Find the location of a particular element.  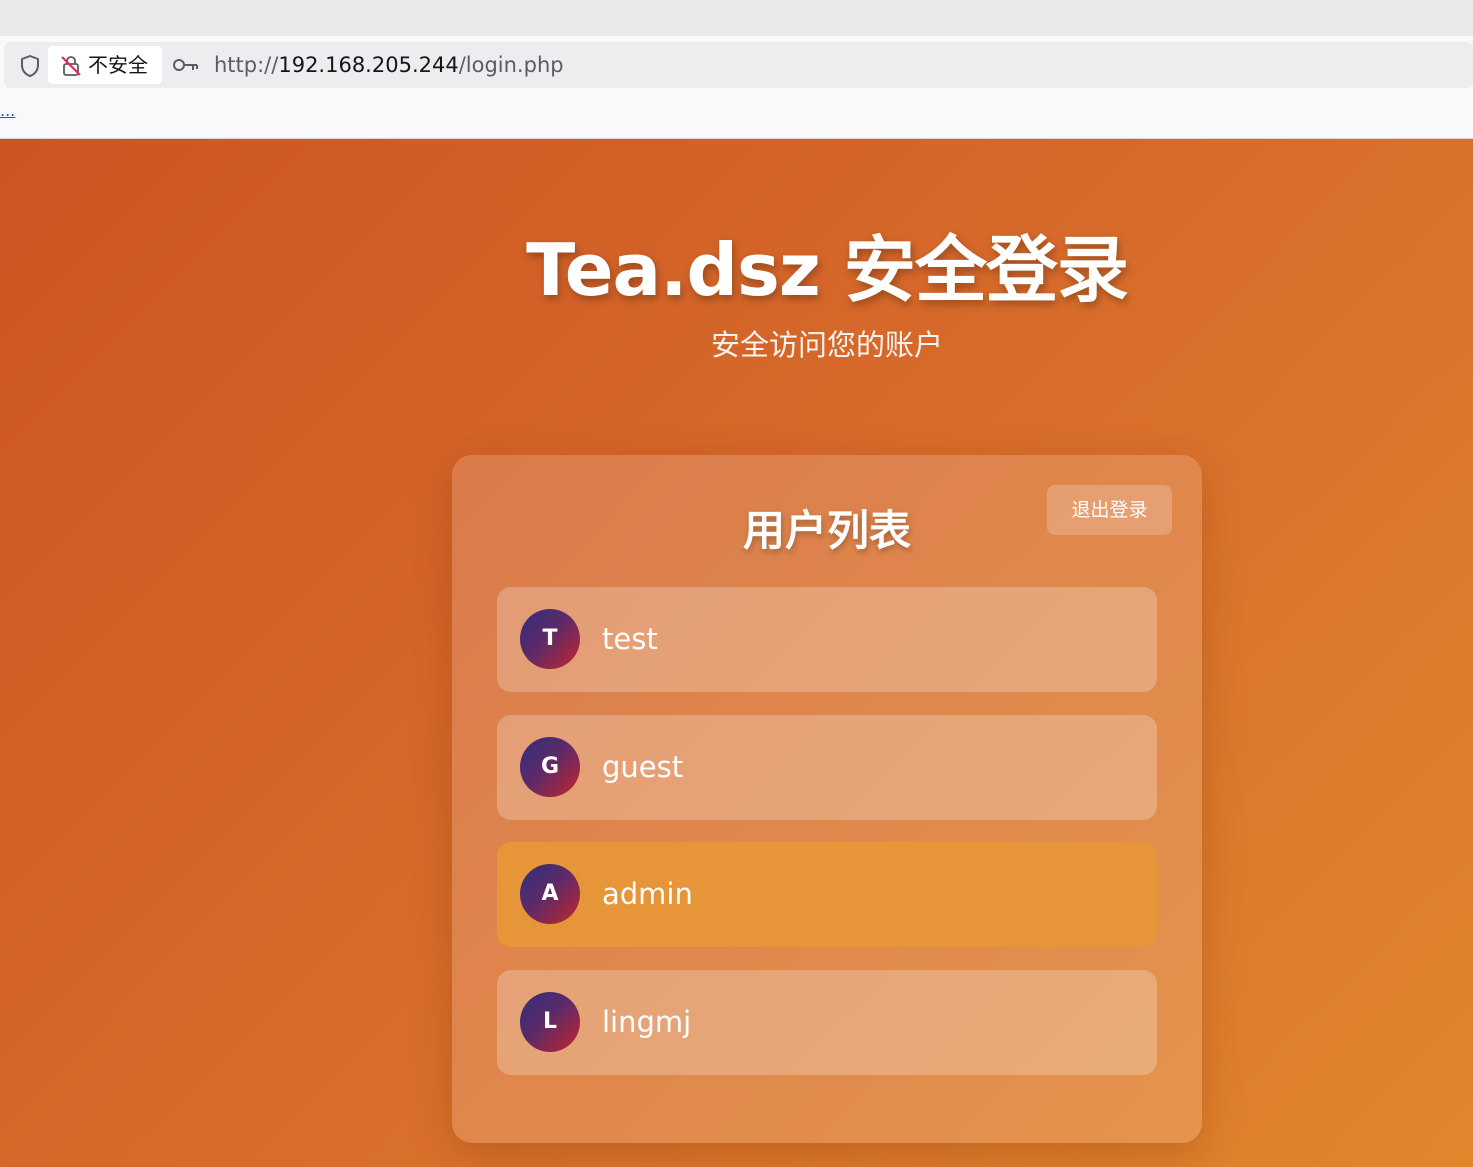

address-bar: 不安全 http://192.168.205.244/login.php is located at coordinates (736, 66).